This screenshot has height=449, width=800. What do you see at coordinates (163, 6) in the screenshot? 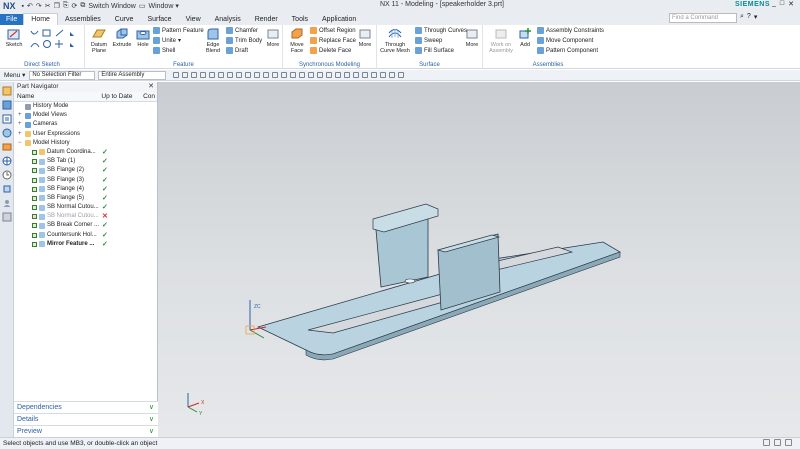
I see `window-menu: Window ▾` at bounding box center [163, 6].